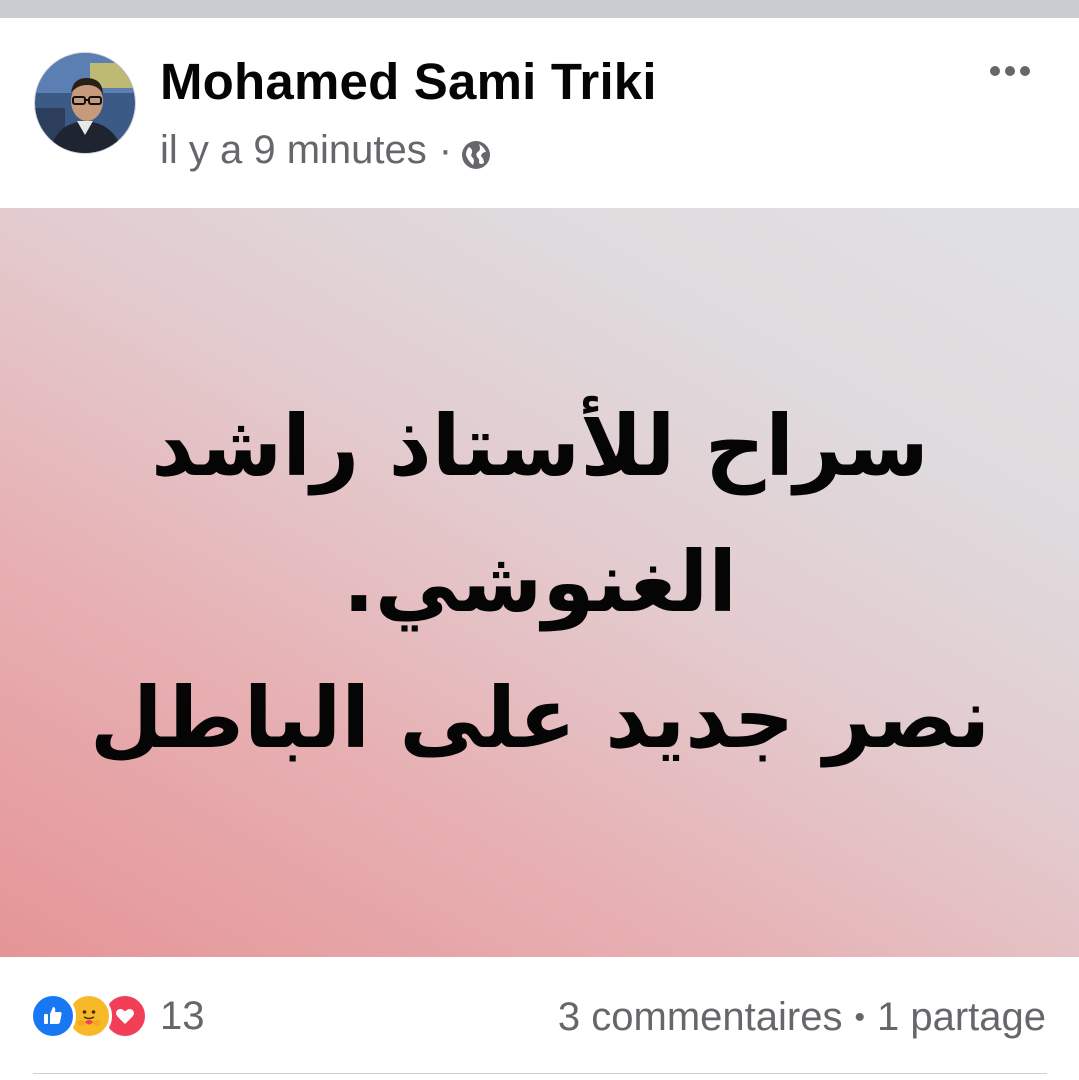 This screenshot has height=1080, width=1079. I want to click on post-footer: 13 3 commentaires • 1 partage, so click(539, 1018).